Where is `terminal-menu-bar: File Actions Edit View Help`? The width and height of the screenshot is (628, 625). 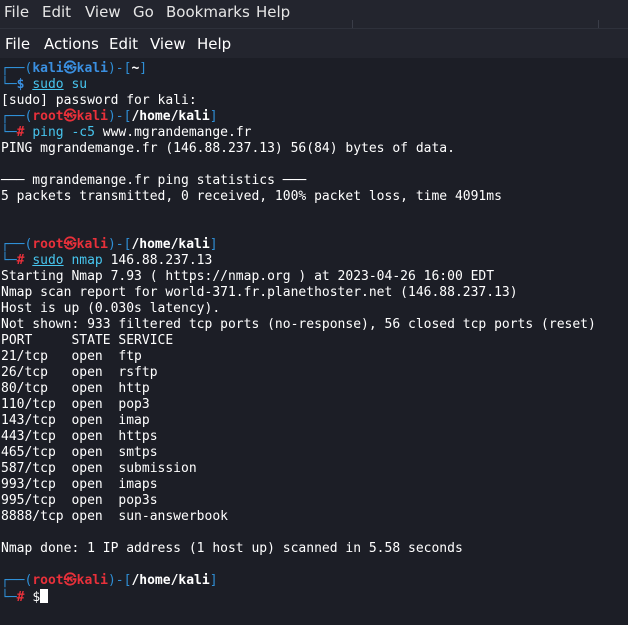 terminal-menu-bar: File Actions Edit View Help is located at coordinates (314, 43).